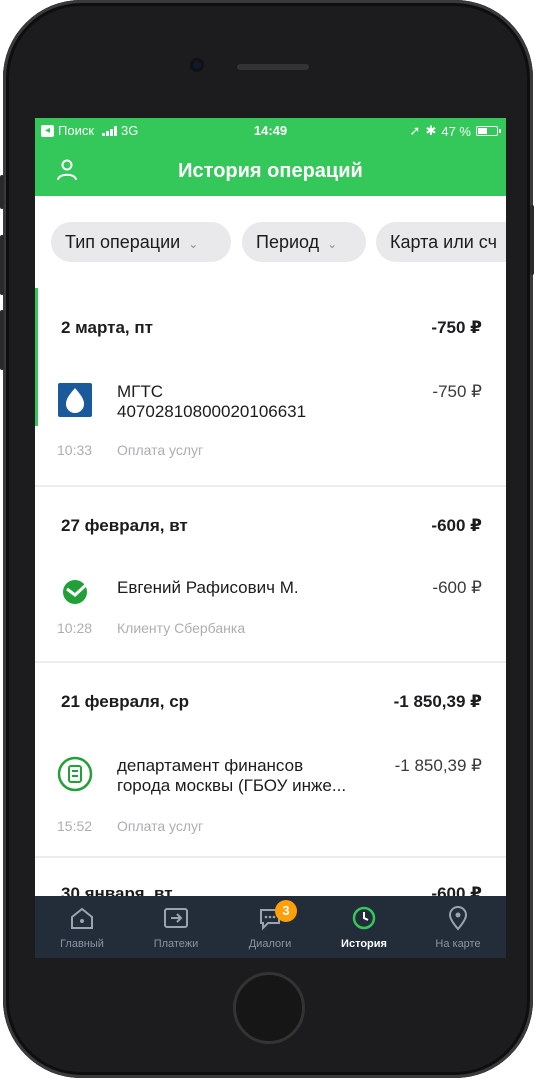 This screenshot has height=1080, width=537. What do you see at coordinates (488, 131) in the screenshot?
I see `battery-icon` at bounding box center [488, 131].